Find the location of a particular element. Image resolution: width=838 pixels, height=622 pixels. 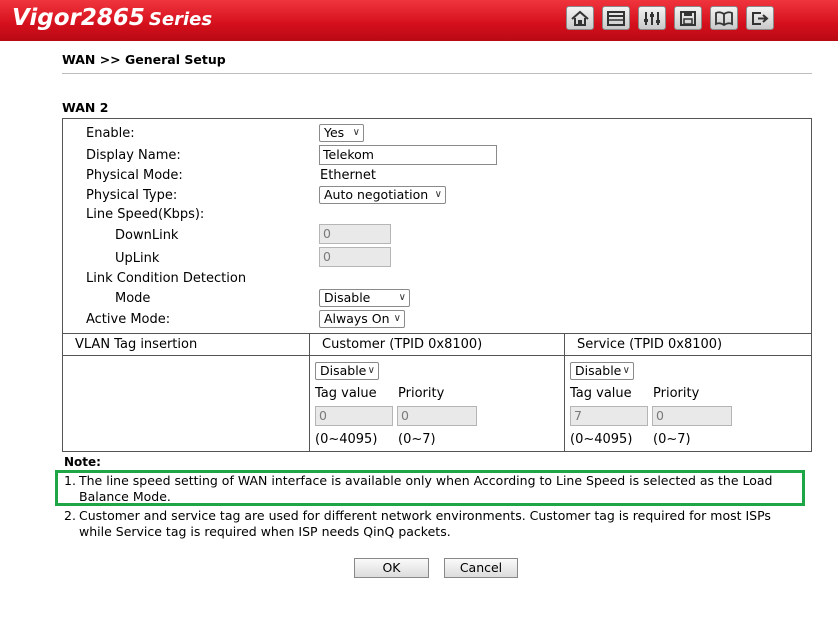

service-header: Service (TPID 0x8100) is located at coordinates (650, 344).